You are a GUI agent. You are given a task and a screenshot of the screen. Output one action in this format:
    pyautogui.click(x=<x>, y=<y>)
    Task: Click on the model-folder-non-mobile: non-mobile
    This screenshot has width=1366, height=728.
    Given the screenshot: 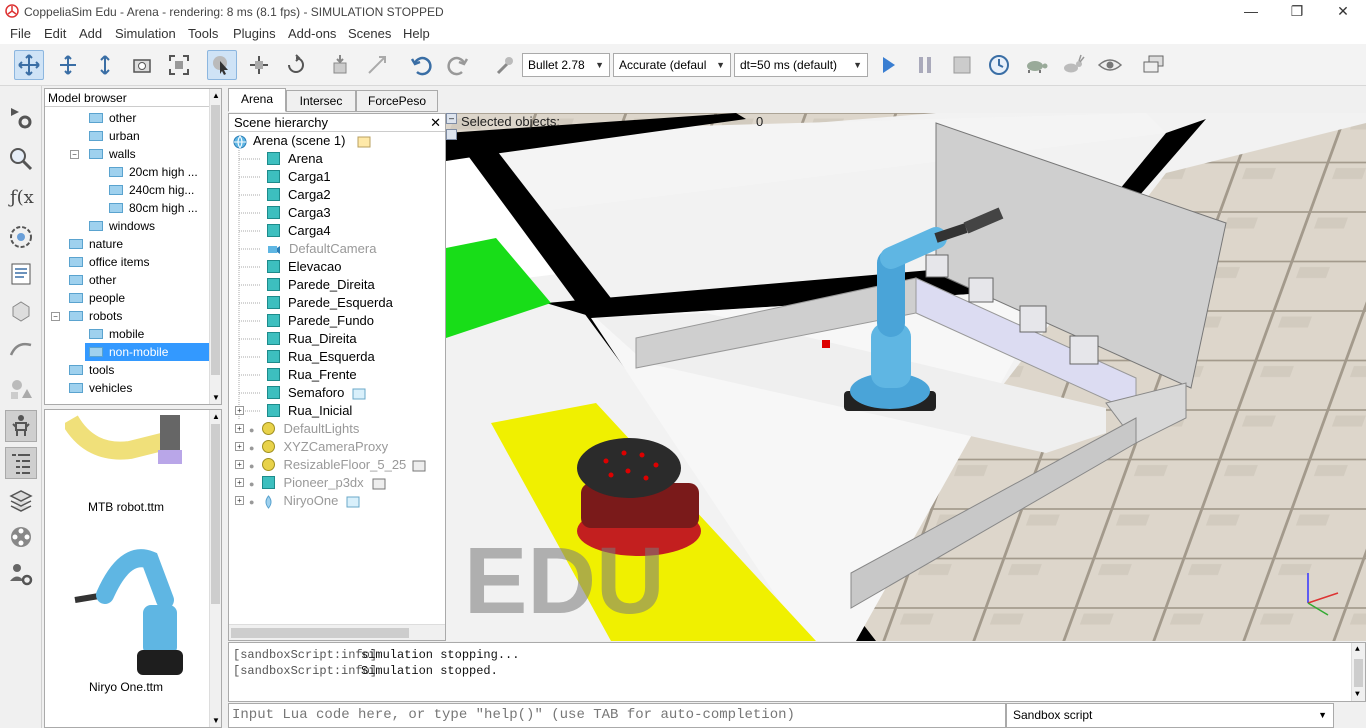 What is the action you would take?
    pyautogui.click(x=147, y=352)
    